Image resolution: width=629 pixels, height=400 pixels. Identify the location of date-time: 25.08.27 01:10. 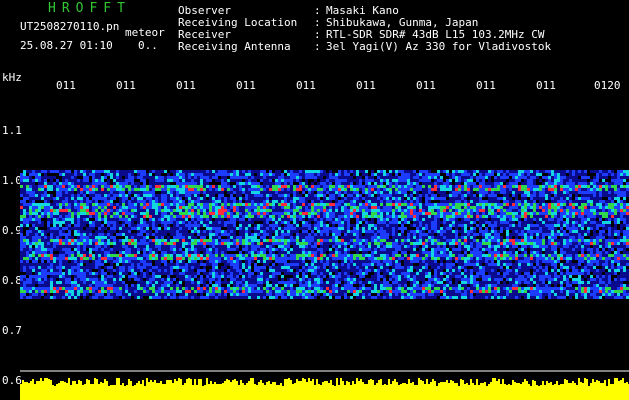
(66, 45).